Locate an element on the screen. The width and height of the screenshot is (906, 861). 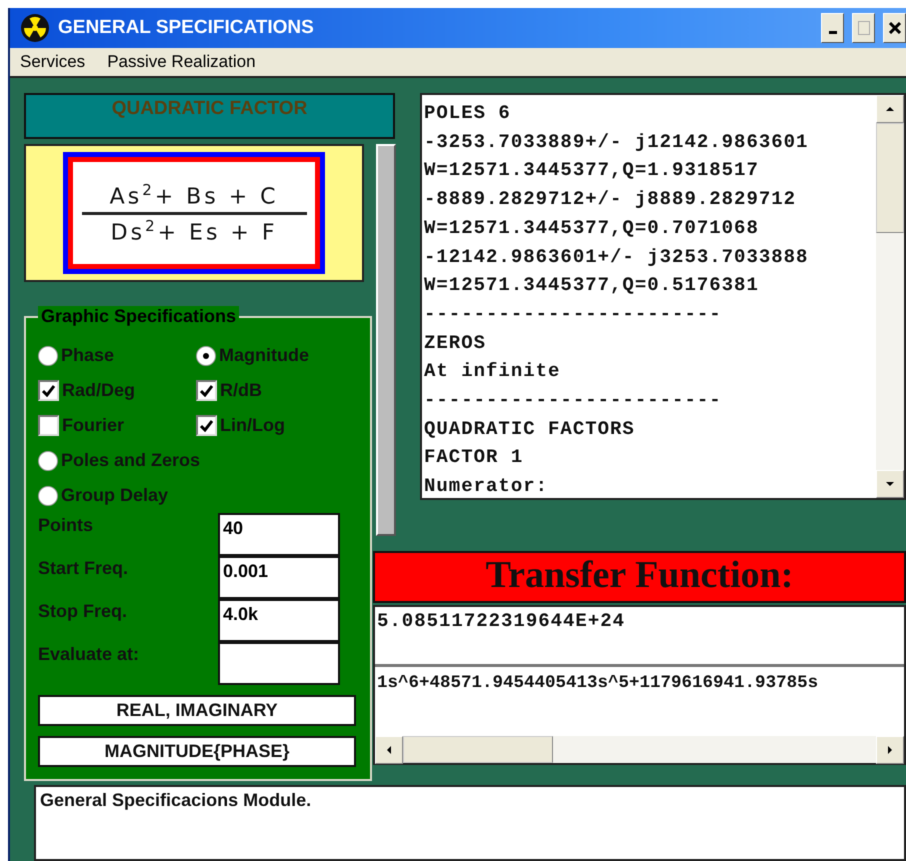
minimize-button is located at coordinates (832, 27).